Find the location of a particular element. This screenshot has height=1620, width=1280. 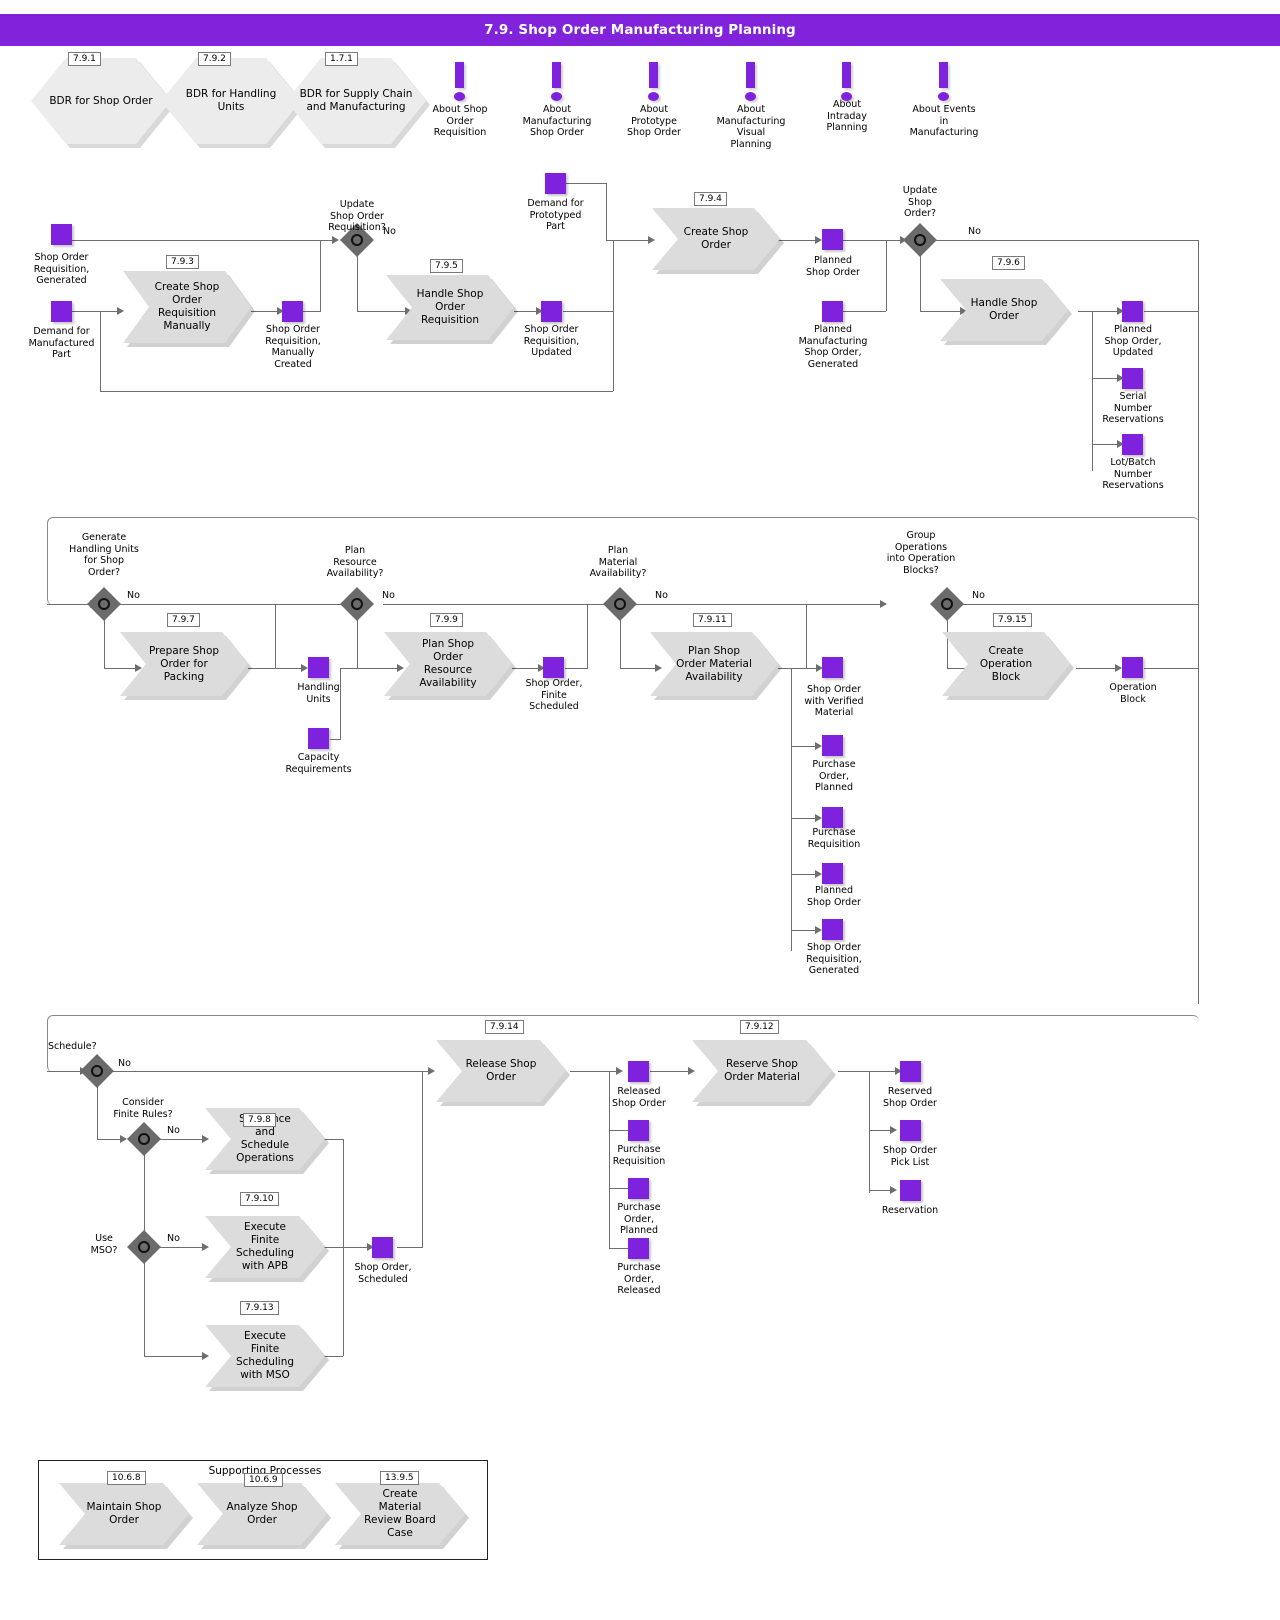

bdr-label: BDR for Supply Chain and Manufacturing is located at coordinates (356, 100).